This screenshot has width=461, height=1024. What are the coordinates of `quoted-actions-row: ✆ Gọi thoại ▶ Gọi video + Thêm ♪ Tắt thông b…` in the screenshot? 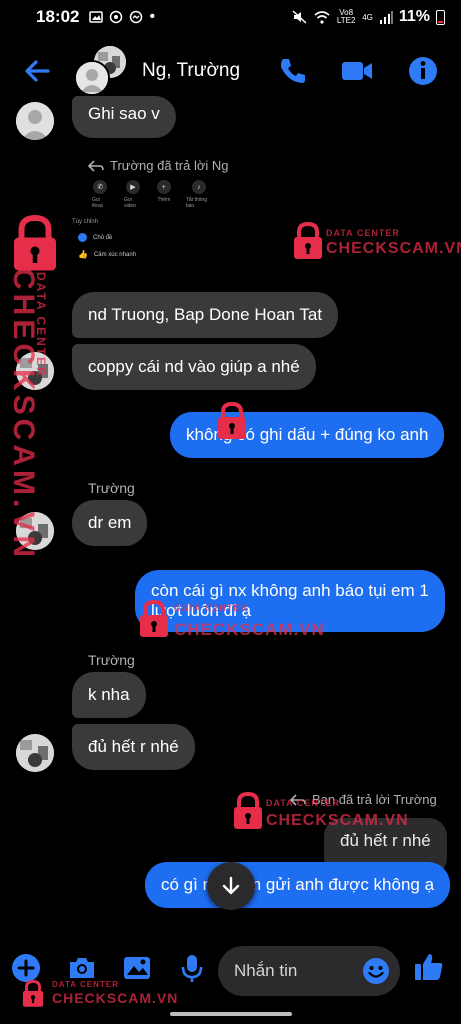 It's located at (152, 194).